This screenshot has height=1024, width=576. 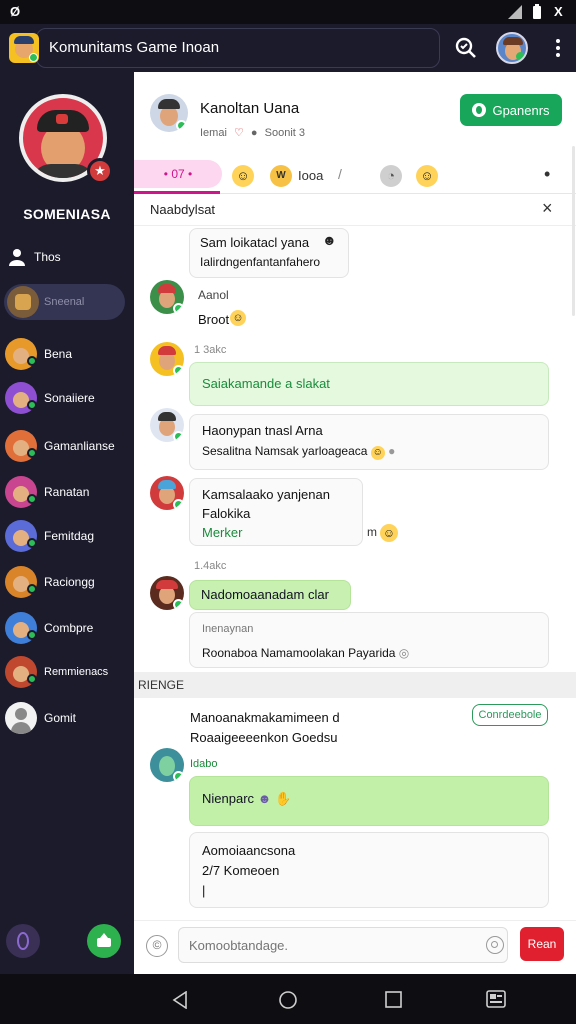 I want to click on reaction-text: m, so click(x=372, y=532).